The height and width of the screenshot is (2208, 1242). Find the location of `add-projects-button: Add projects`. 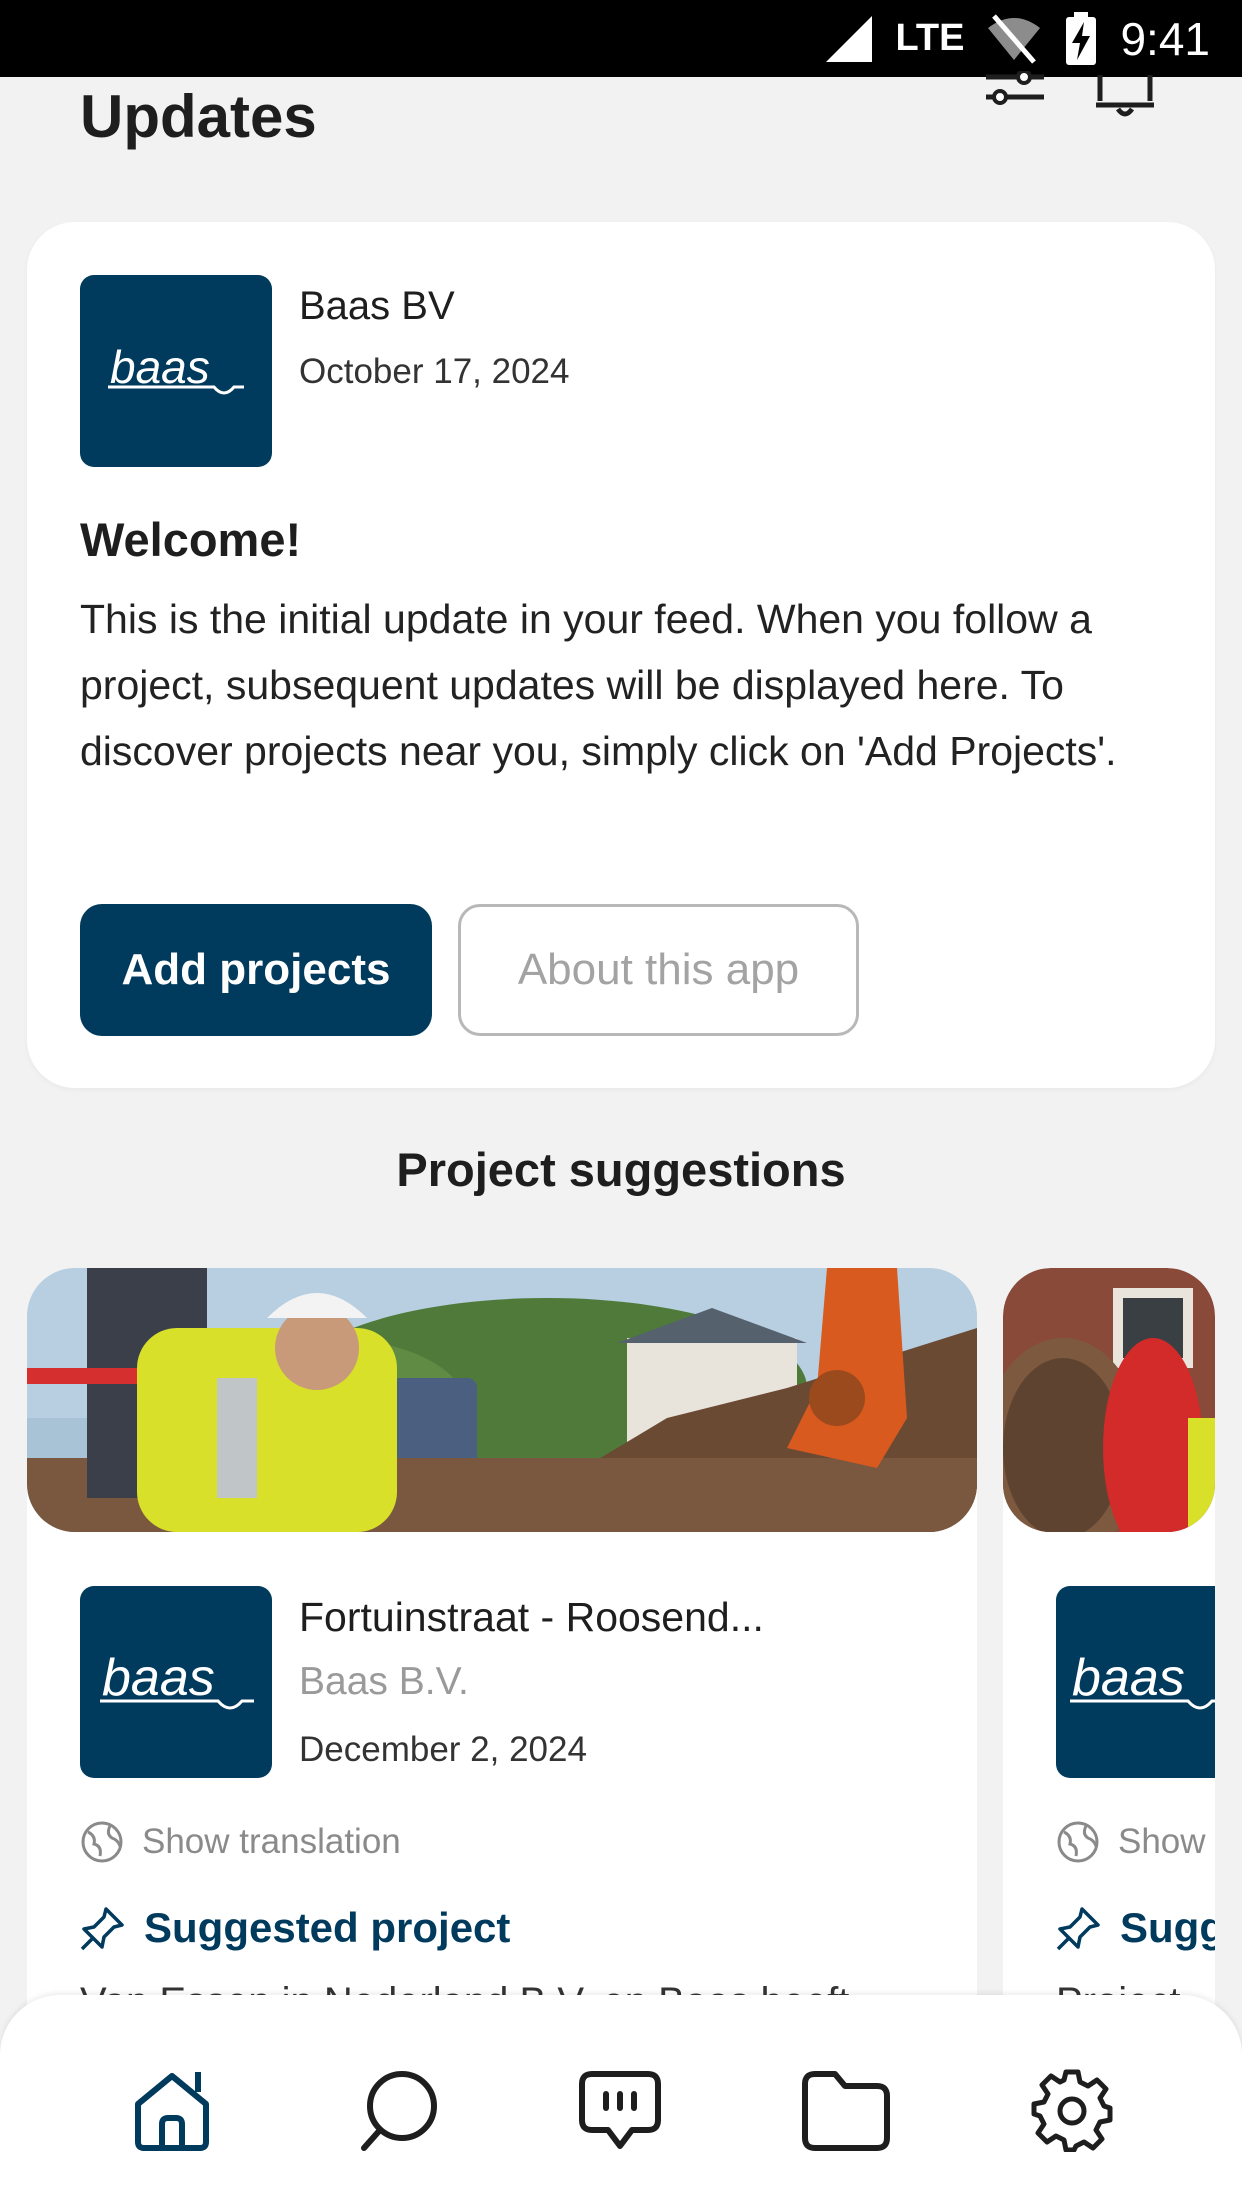

add-projects-button: Add projects is located at coordinates (256, 970).